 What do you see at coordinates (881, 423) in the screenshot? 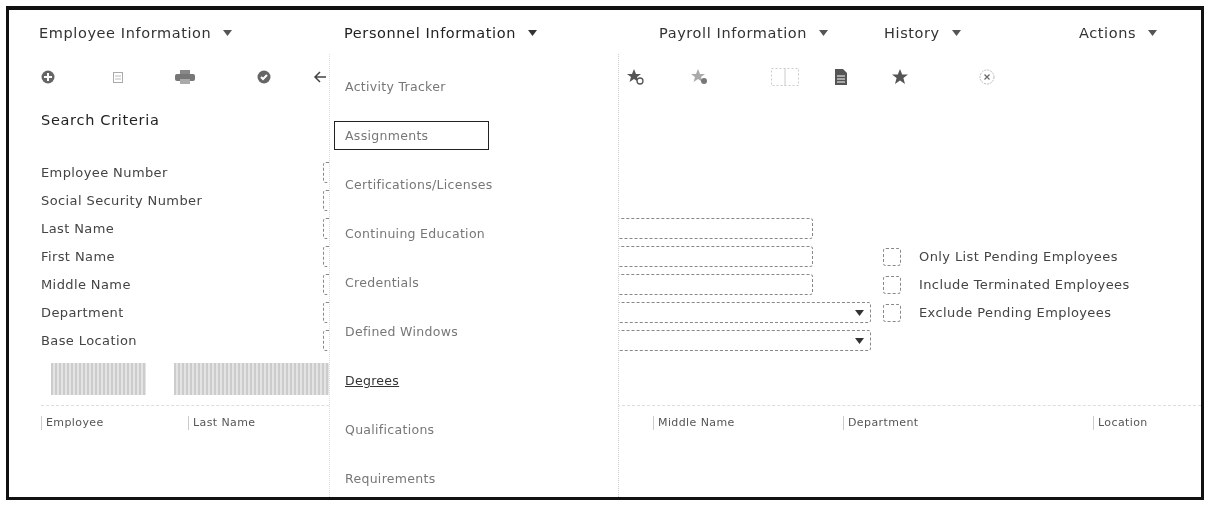
I see `column-header: Department` at bounding box center [881, 423].